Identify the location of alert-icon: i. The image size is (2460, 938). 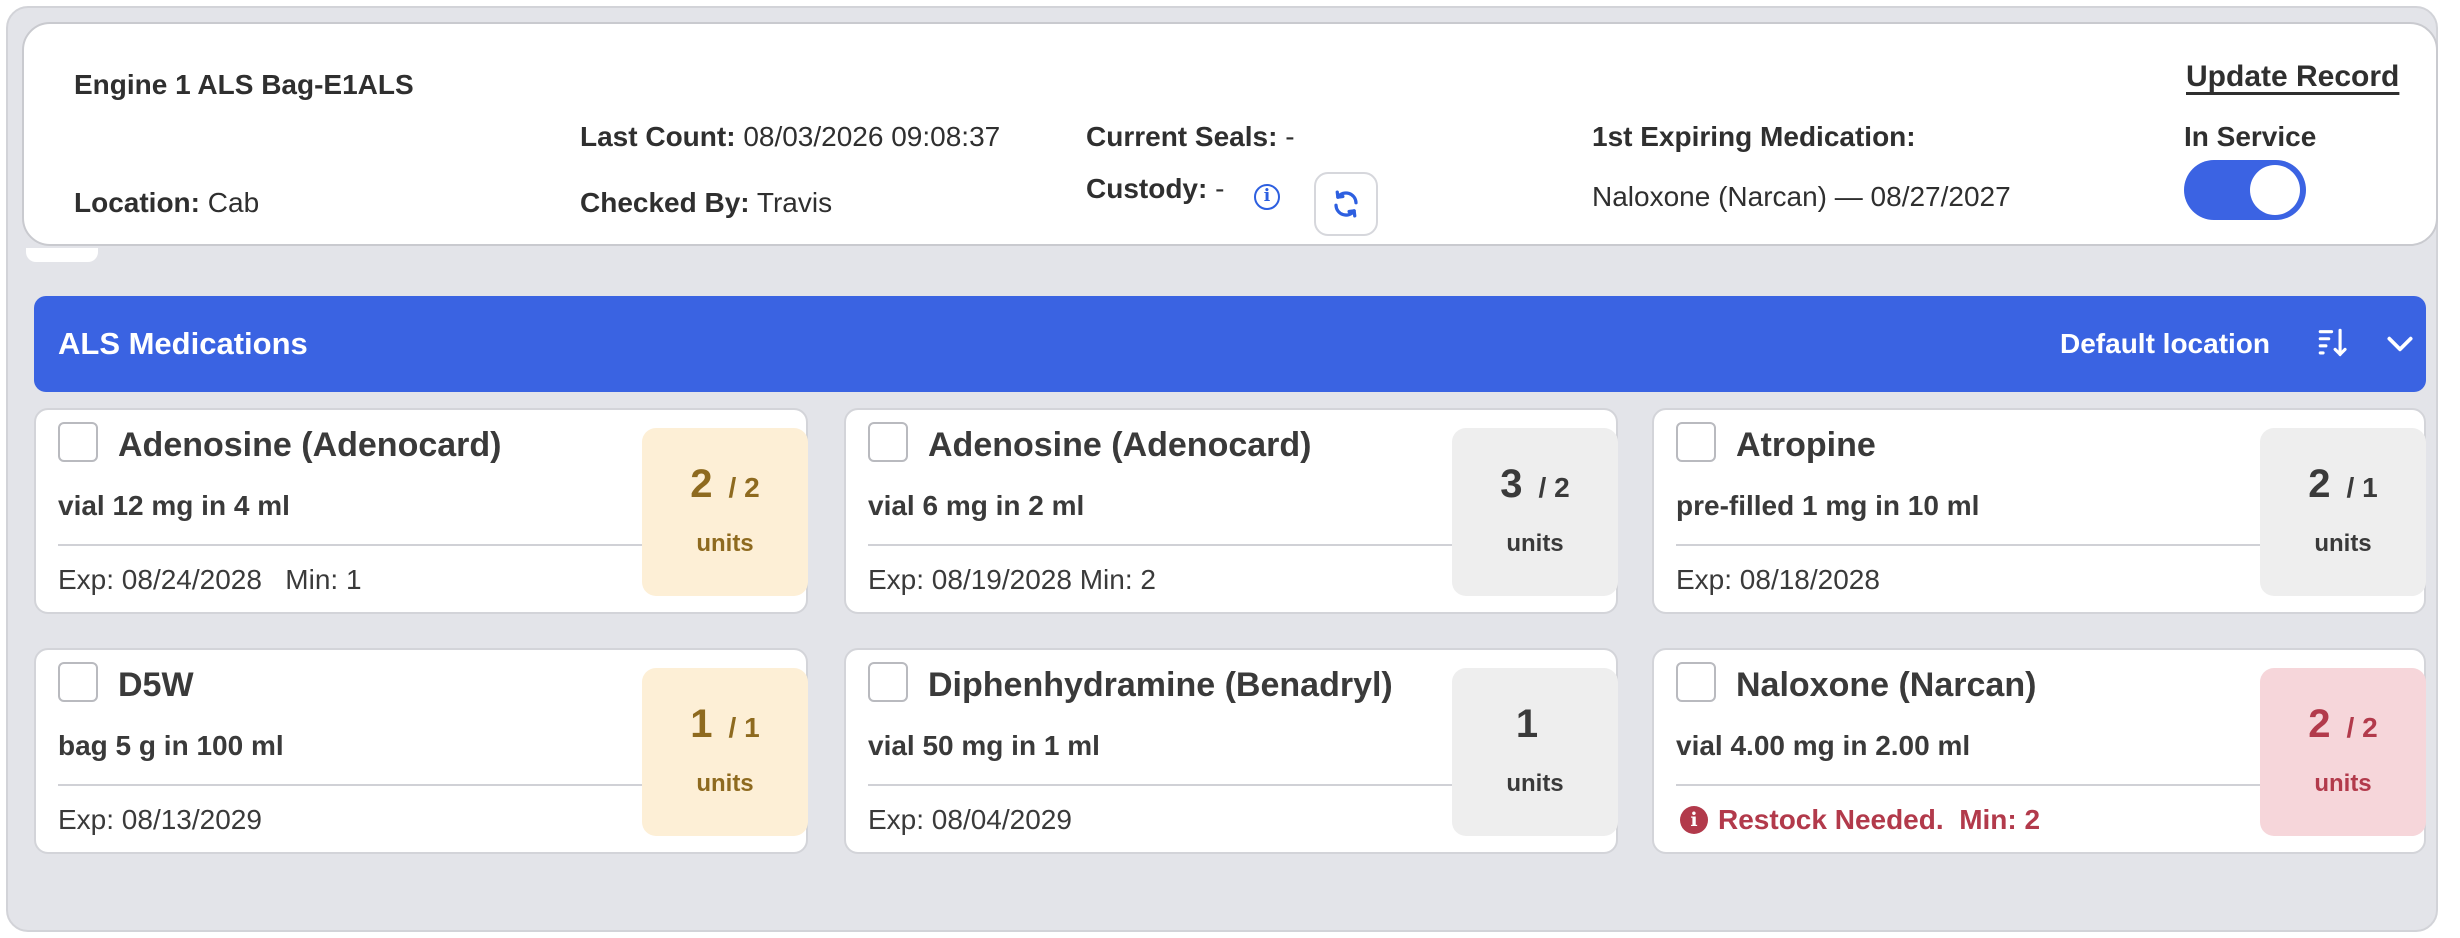
(1694, 820).